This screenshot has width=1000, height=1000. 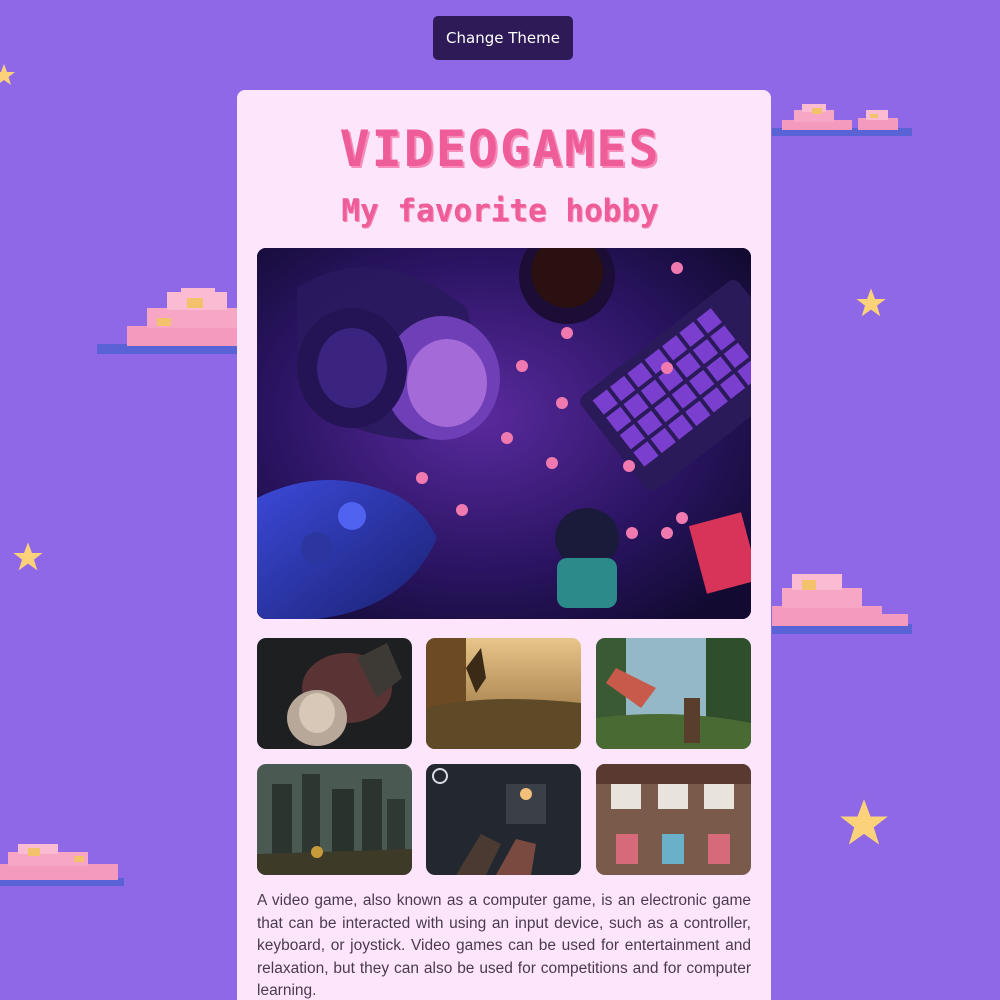 What do you see at coordinates (500, 211) in the screenshot?
I see `page-subtitle: My favorite hobby` at bounding box center [500, 211].